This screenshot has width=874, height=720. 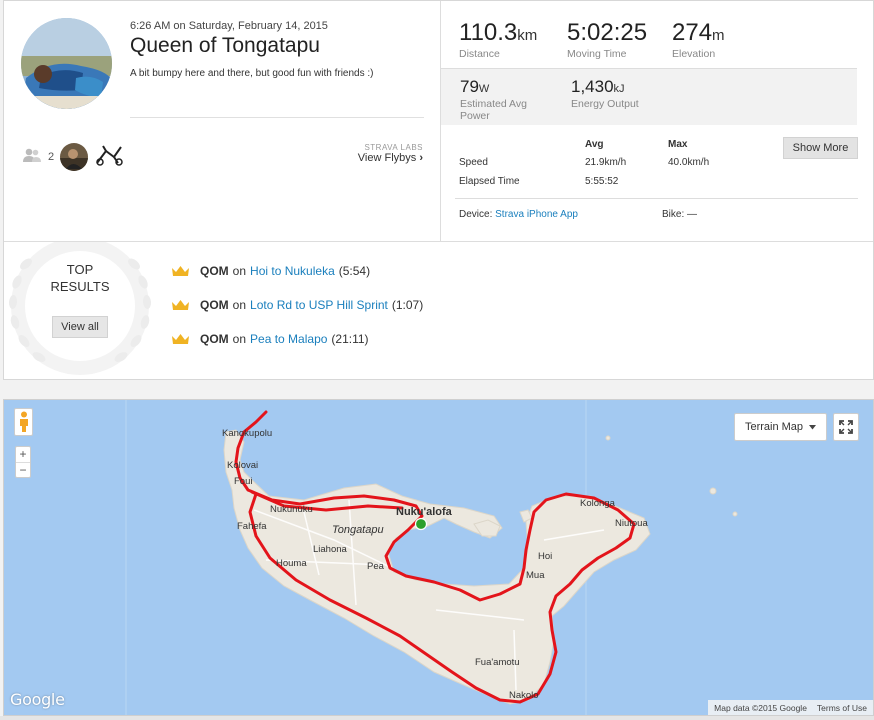 What do you see at coordinates (619, 89) in the screenshot?
I see `energy-unit: kJ` at bounding box center [619, 89].